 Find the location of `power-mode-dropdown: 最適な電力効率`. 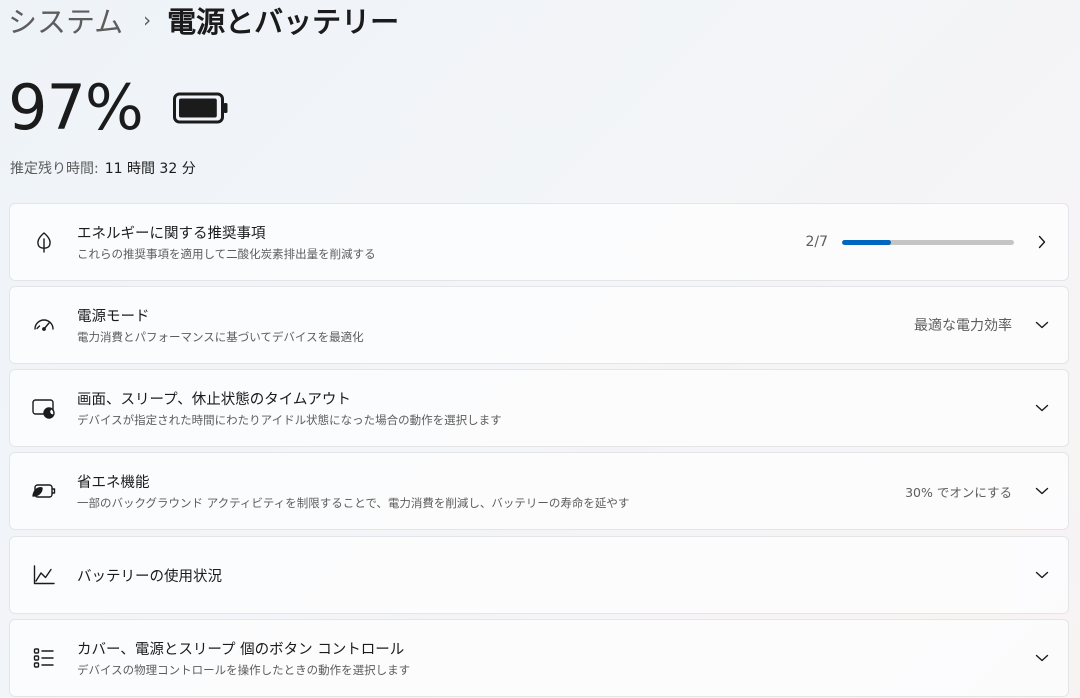

power-mode-dropdown: 最適な電力効率 is located at coordinates (963, 325).